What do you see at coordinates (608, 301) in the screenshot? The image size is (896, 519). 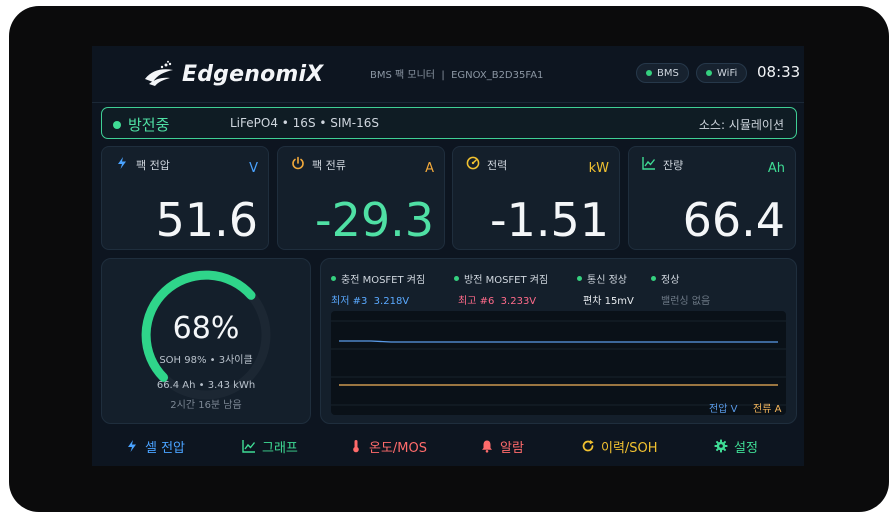 I see `cell-delta: 편차 15mV` at bounding box center [608, 301].